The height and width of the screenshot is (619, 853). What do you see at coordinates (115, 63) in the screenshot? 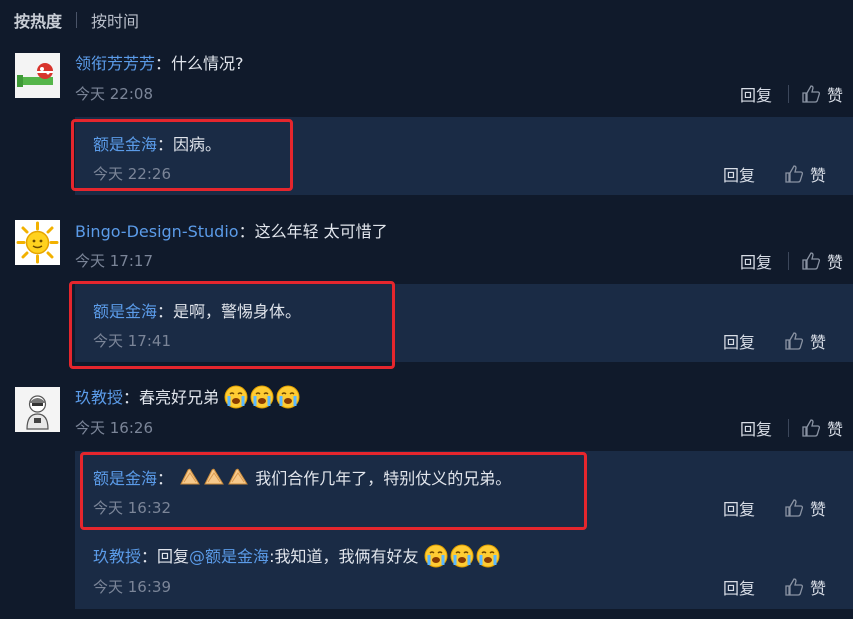
I see `username-link: 领衔芳芳芳` at bounding box center [115, 63].